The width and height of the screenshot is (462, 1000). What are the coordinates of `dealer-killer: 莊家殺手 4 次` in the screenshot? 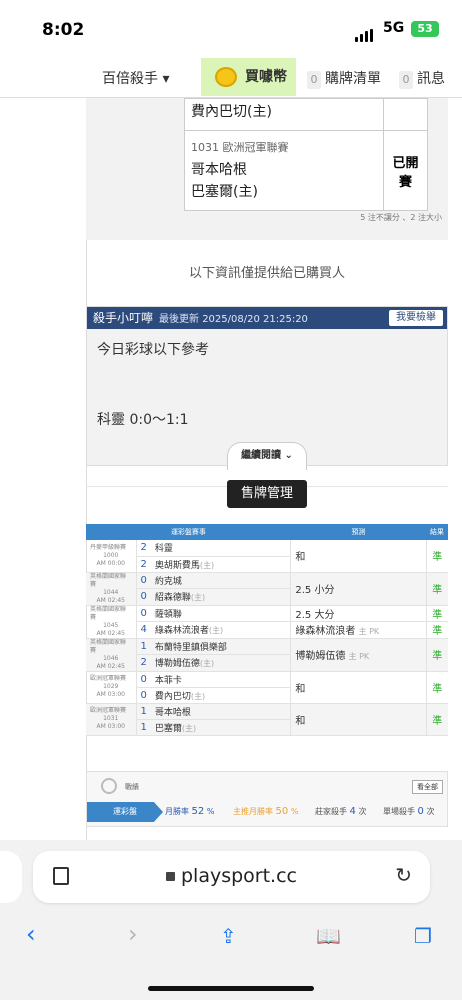 It's located at (341, 811).